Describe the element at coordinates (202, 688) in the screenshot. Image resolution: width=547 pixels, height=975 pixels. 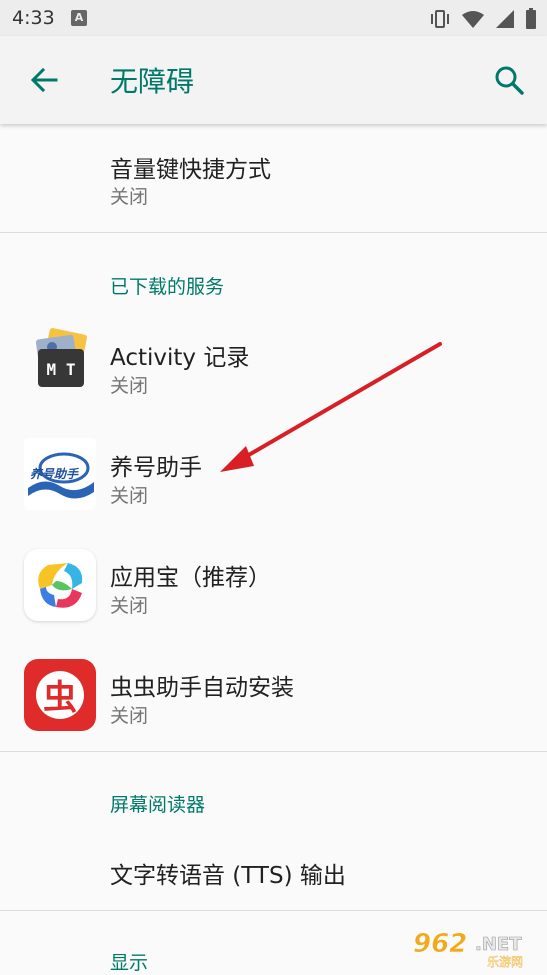
I see `item-title: 虫虫助手自动安装` at that location.